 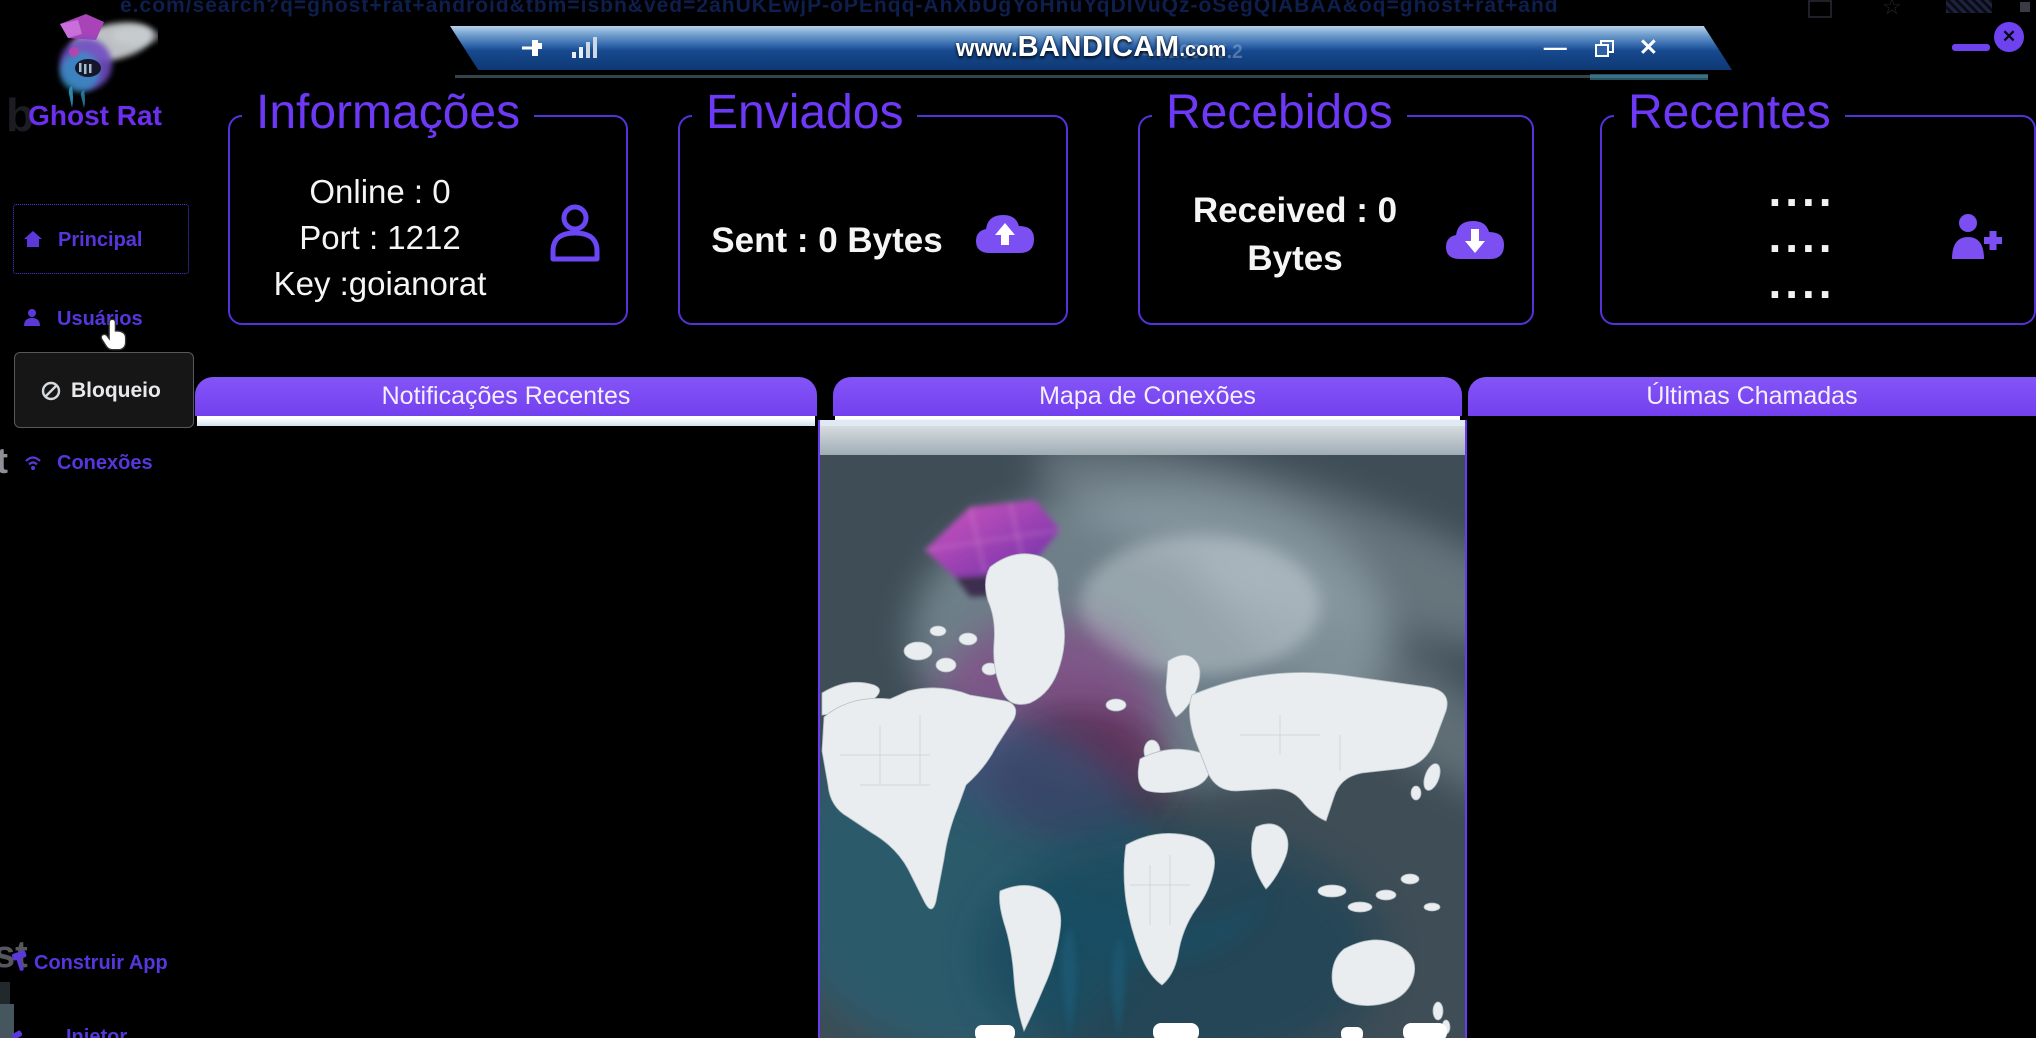 I want to click on section-underline, so click(x=506, y=421).